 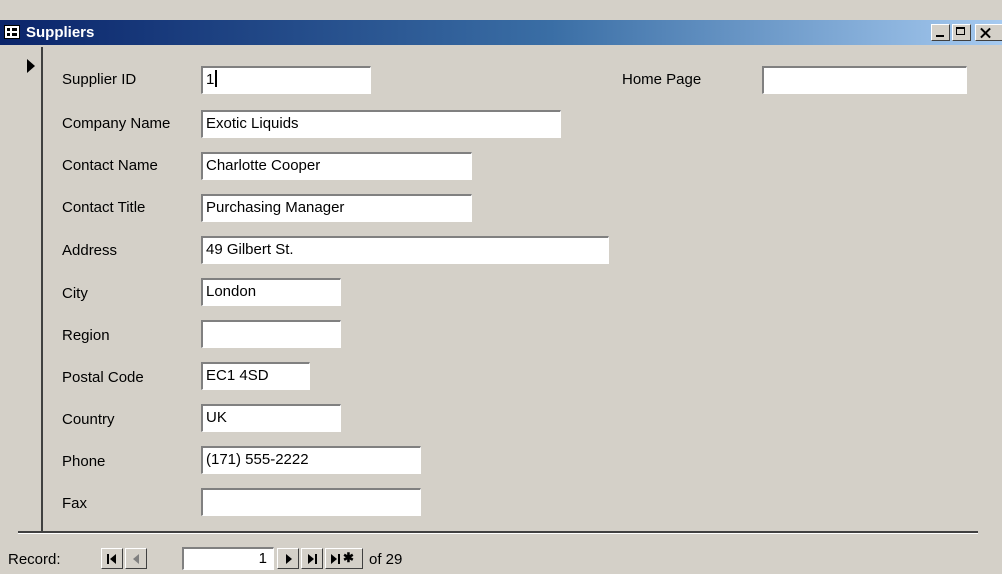 What do you see at coordinates (228, 558) in the screenshot?
I see `current-record-field: 1` at bounding box center [228, 558].